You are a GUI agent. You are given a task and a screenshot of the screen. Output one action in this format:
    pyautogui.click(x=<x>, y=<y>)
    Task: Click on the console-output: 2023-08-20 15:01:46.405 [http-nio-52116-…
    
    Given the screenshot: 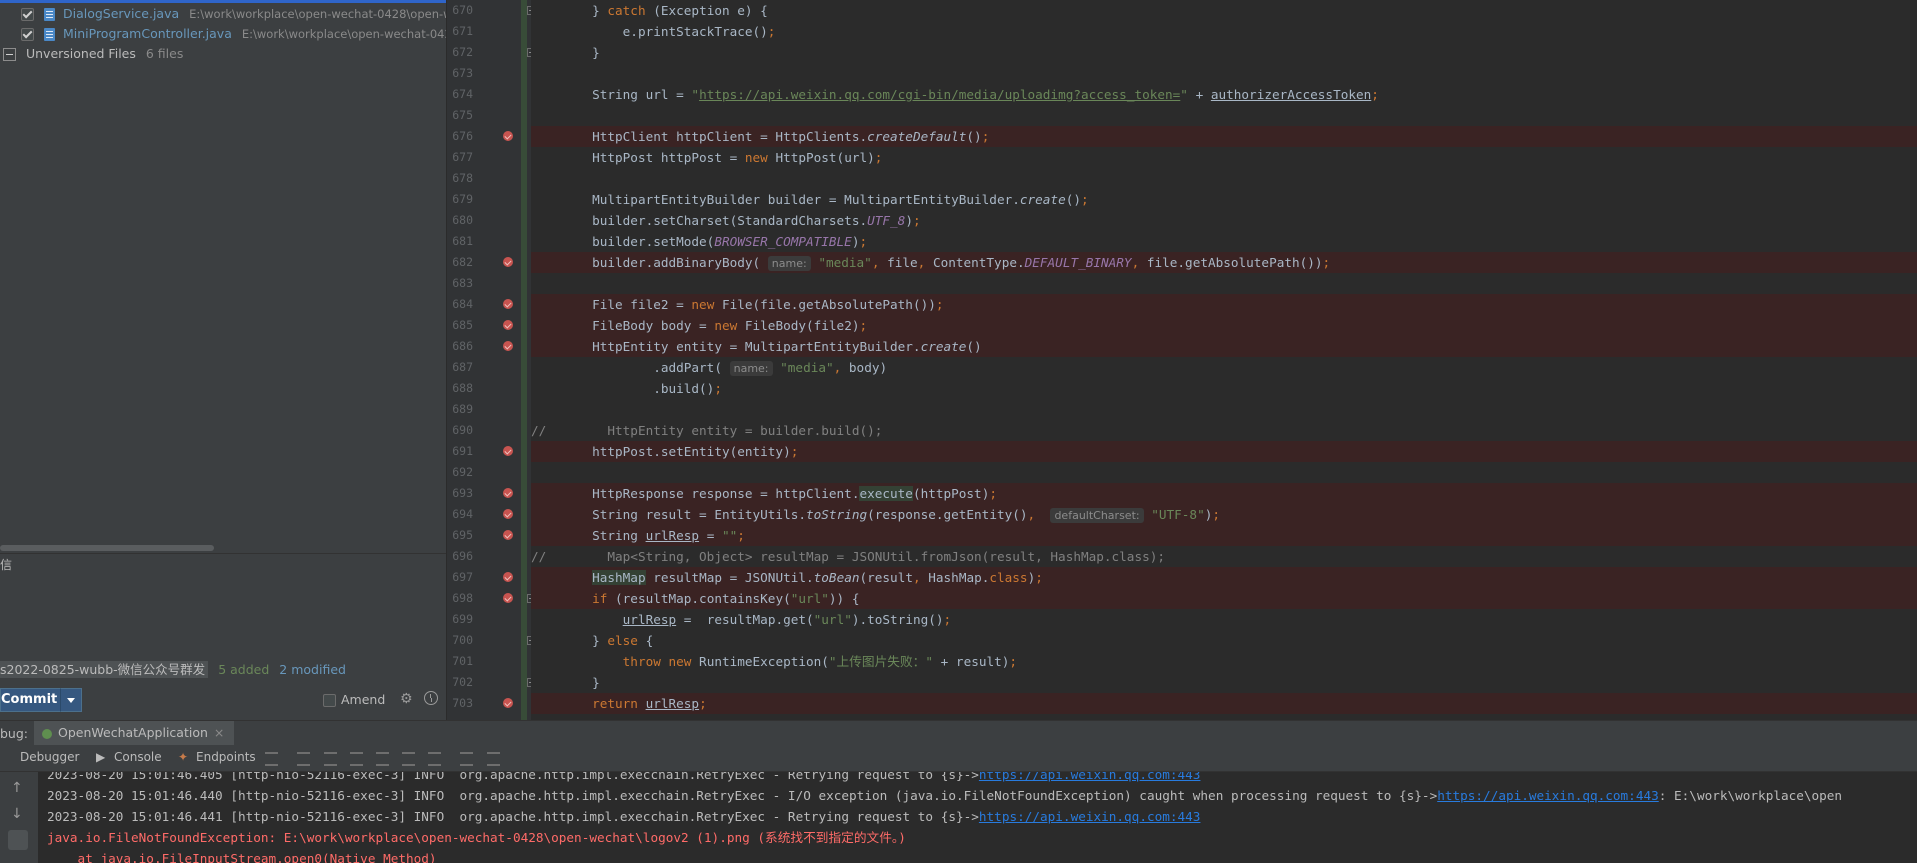 What is the action you would take?
    pyautogui.click(x=977, y=817)
    